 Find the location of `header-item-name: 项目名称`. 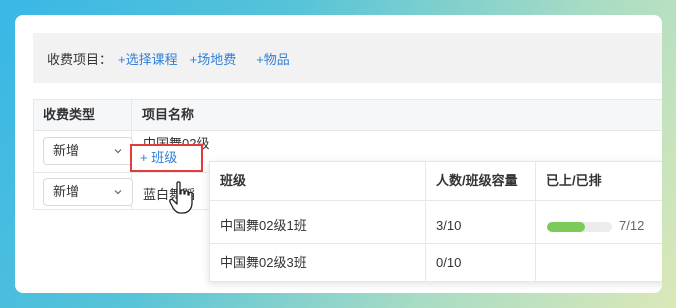

header-item-name: 项目名称 is located at coordinates (397, 115).